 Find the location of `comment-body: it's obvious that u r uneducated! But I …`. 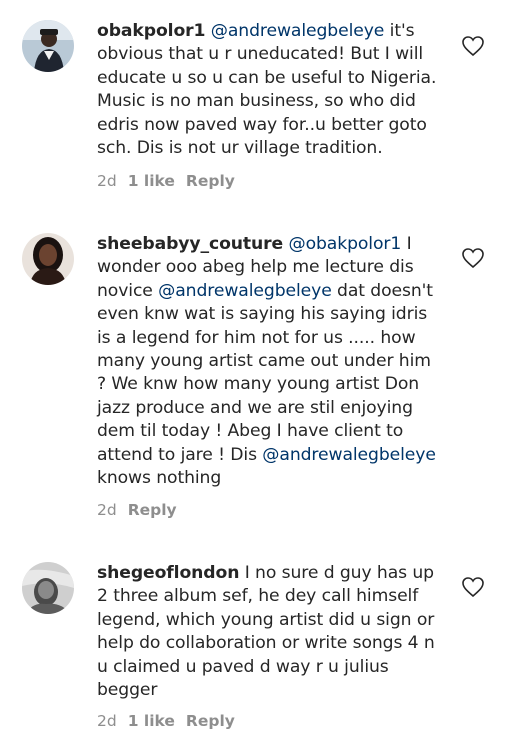

comment-body: it's obvious that u r uneducated! But I … is located at coordinates (267, 90).